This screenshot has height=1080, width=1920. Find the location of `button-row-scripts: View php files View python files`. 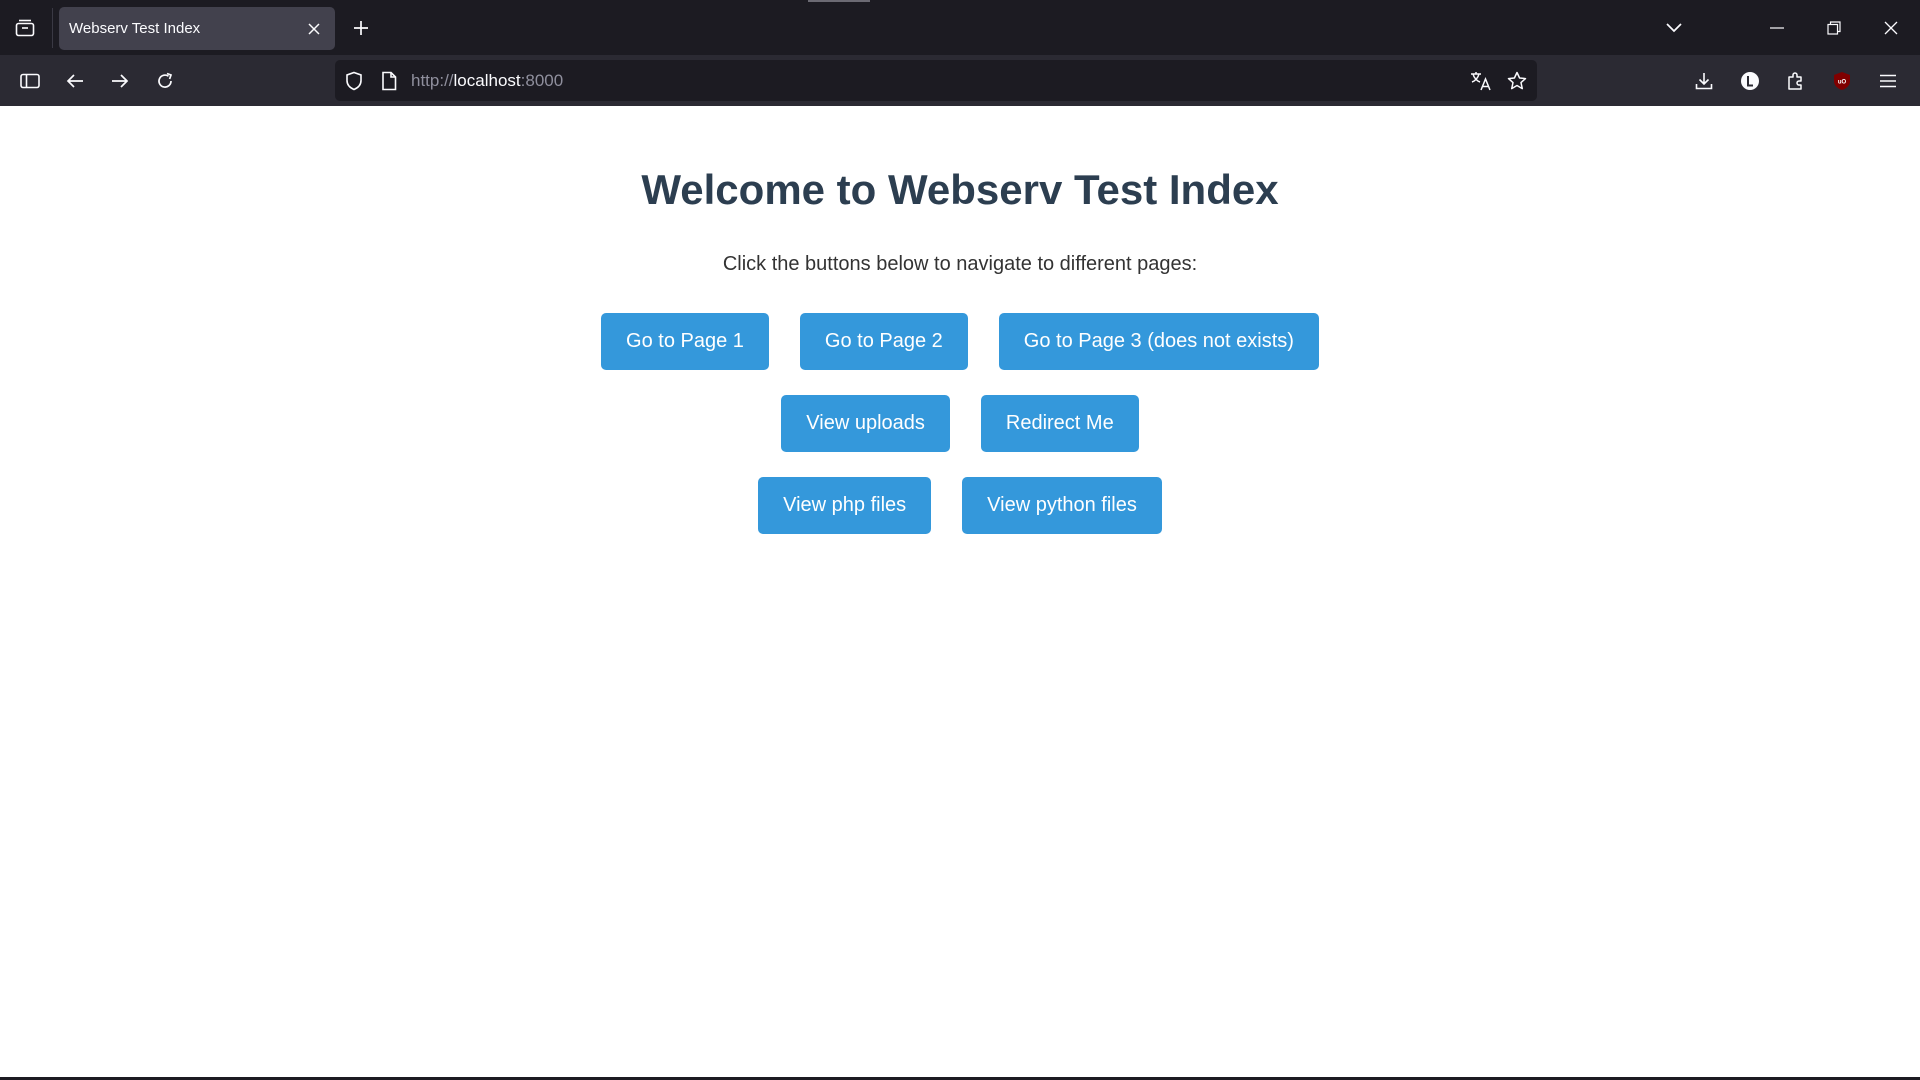

button-row-scripts: View php files View python files is located at coordinates (960, 505).